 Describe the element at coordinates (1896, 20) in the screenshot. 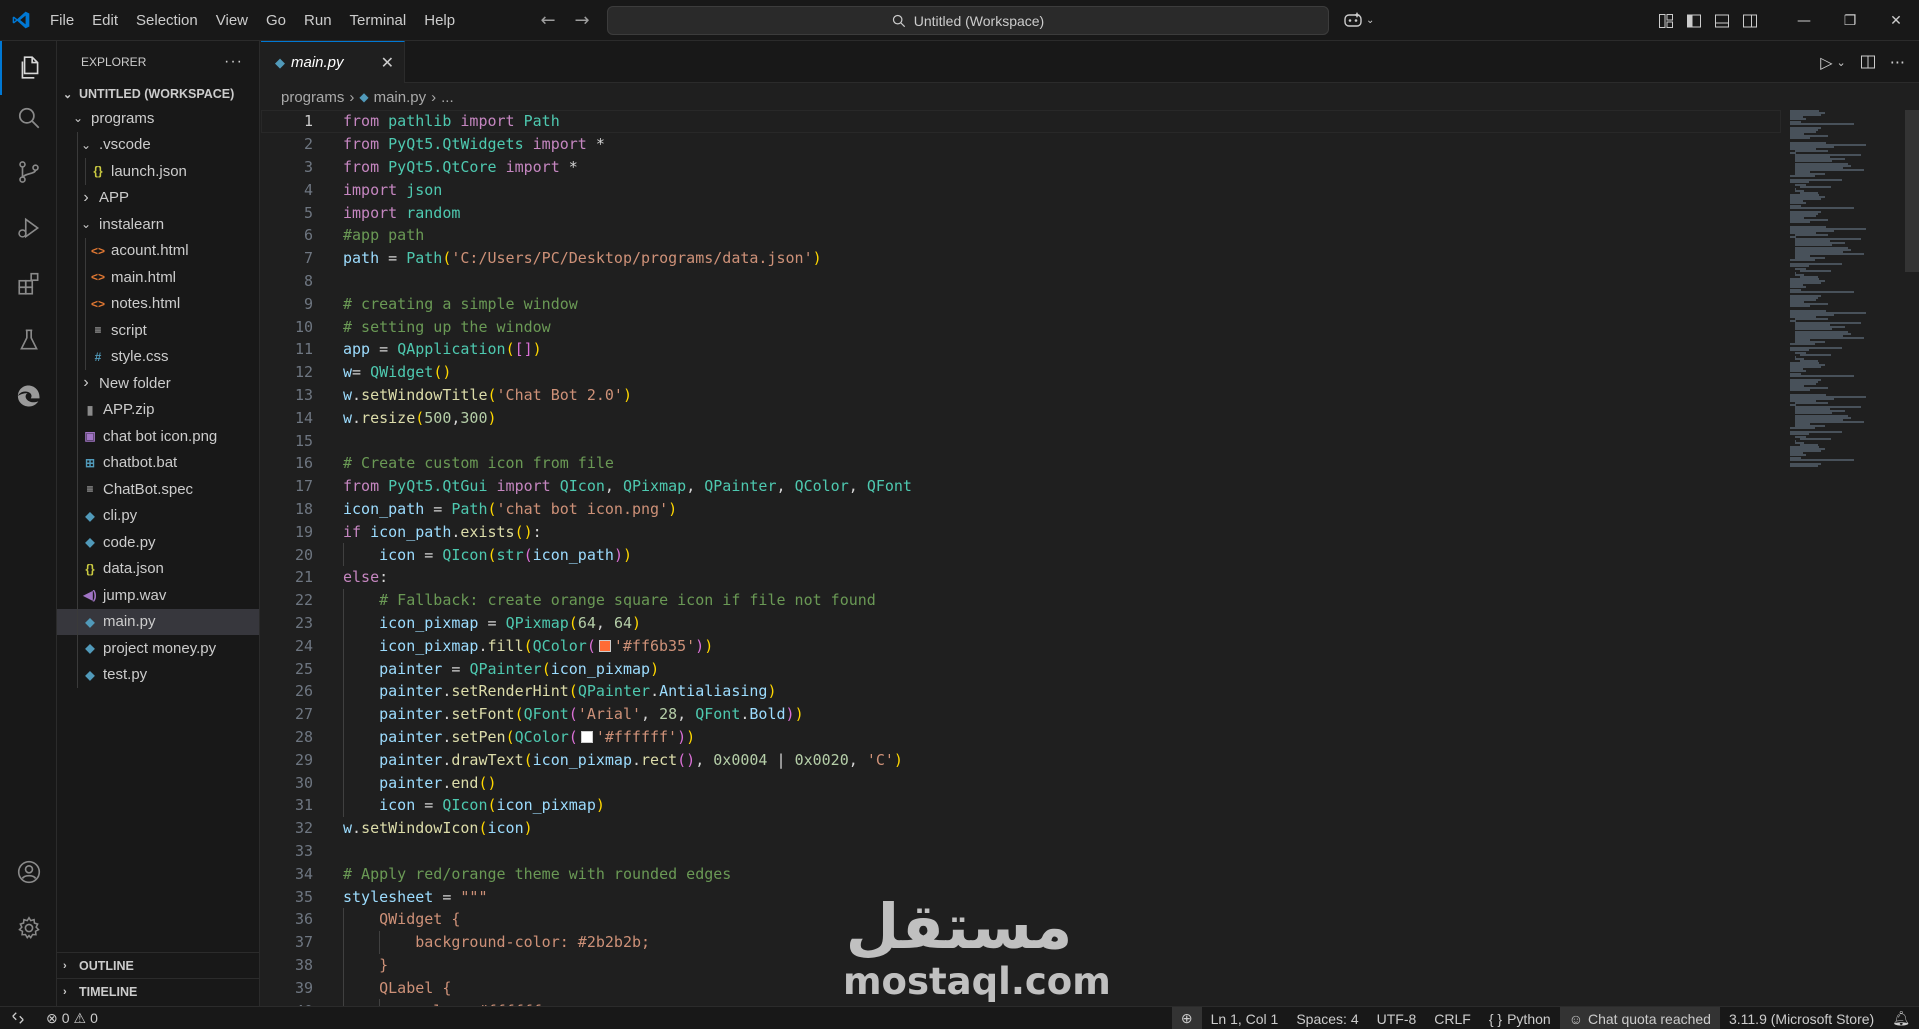

I see `close-window-icon: ✕` at that location.